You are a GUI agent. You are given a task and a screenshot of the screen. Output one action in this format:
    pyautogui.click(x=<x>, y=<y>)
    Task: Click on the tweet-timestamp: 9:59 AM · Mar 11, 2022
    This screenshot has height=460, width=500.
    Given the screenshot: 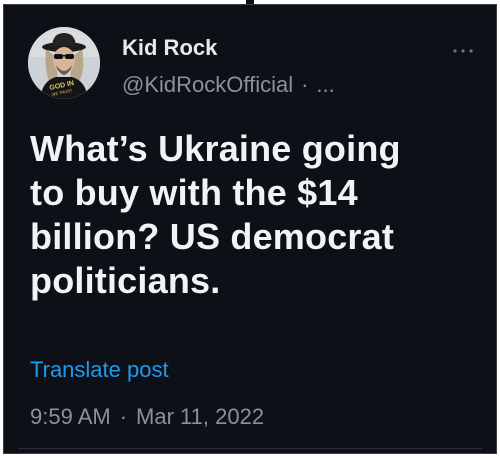 What is the action you would take?
    pyautogui.click(x=147, y=417)
    